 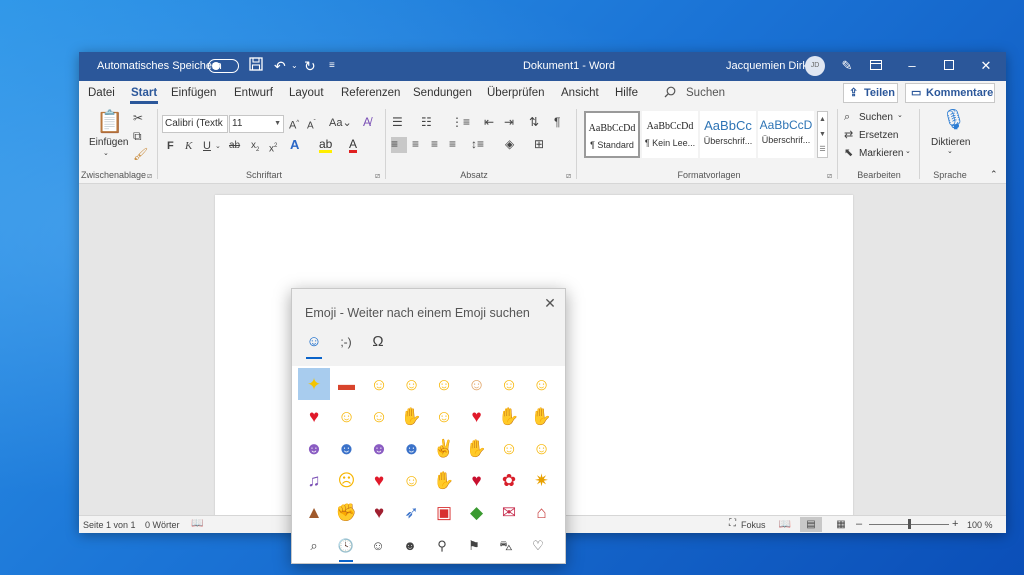 What do you see at coordinates (314, 546) in the screenshot?
I see `search-icon: ⌕` at bounding box center [314, 546].